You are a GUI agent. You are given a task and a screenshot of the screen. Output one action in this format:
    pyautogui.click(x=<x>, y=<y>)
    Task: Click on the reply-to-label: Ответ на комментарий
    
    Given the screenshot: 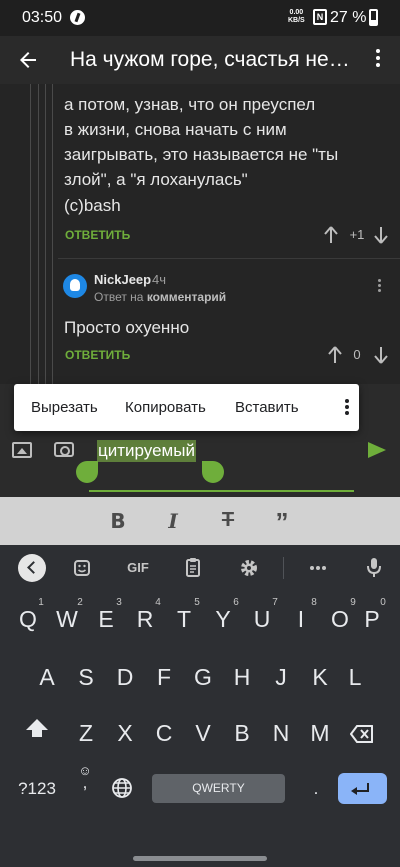 What is the action you would take?
    pyautogui.click(x=160, y=297)
    